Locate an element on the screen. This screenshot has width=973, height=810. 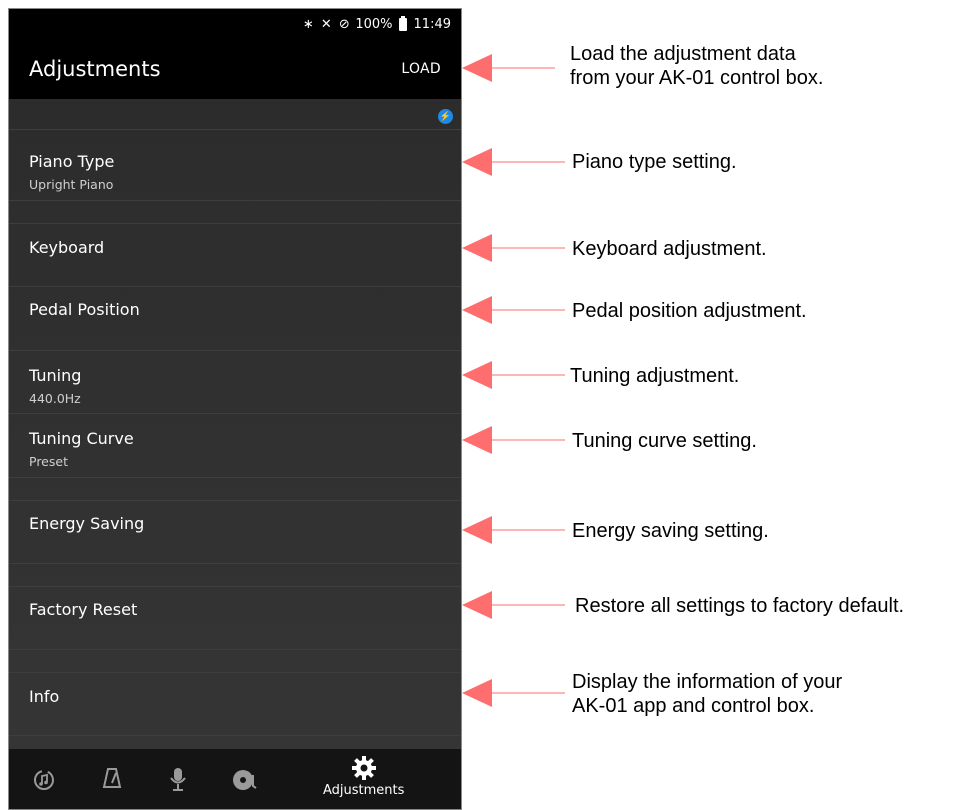
microphone-icon is located at coordinates (178, 779).